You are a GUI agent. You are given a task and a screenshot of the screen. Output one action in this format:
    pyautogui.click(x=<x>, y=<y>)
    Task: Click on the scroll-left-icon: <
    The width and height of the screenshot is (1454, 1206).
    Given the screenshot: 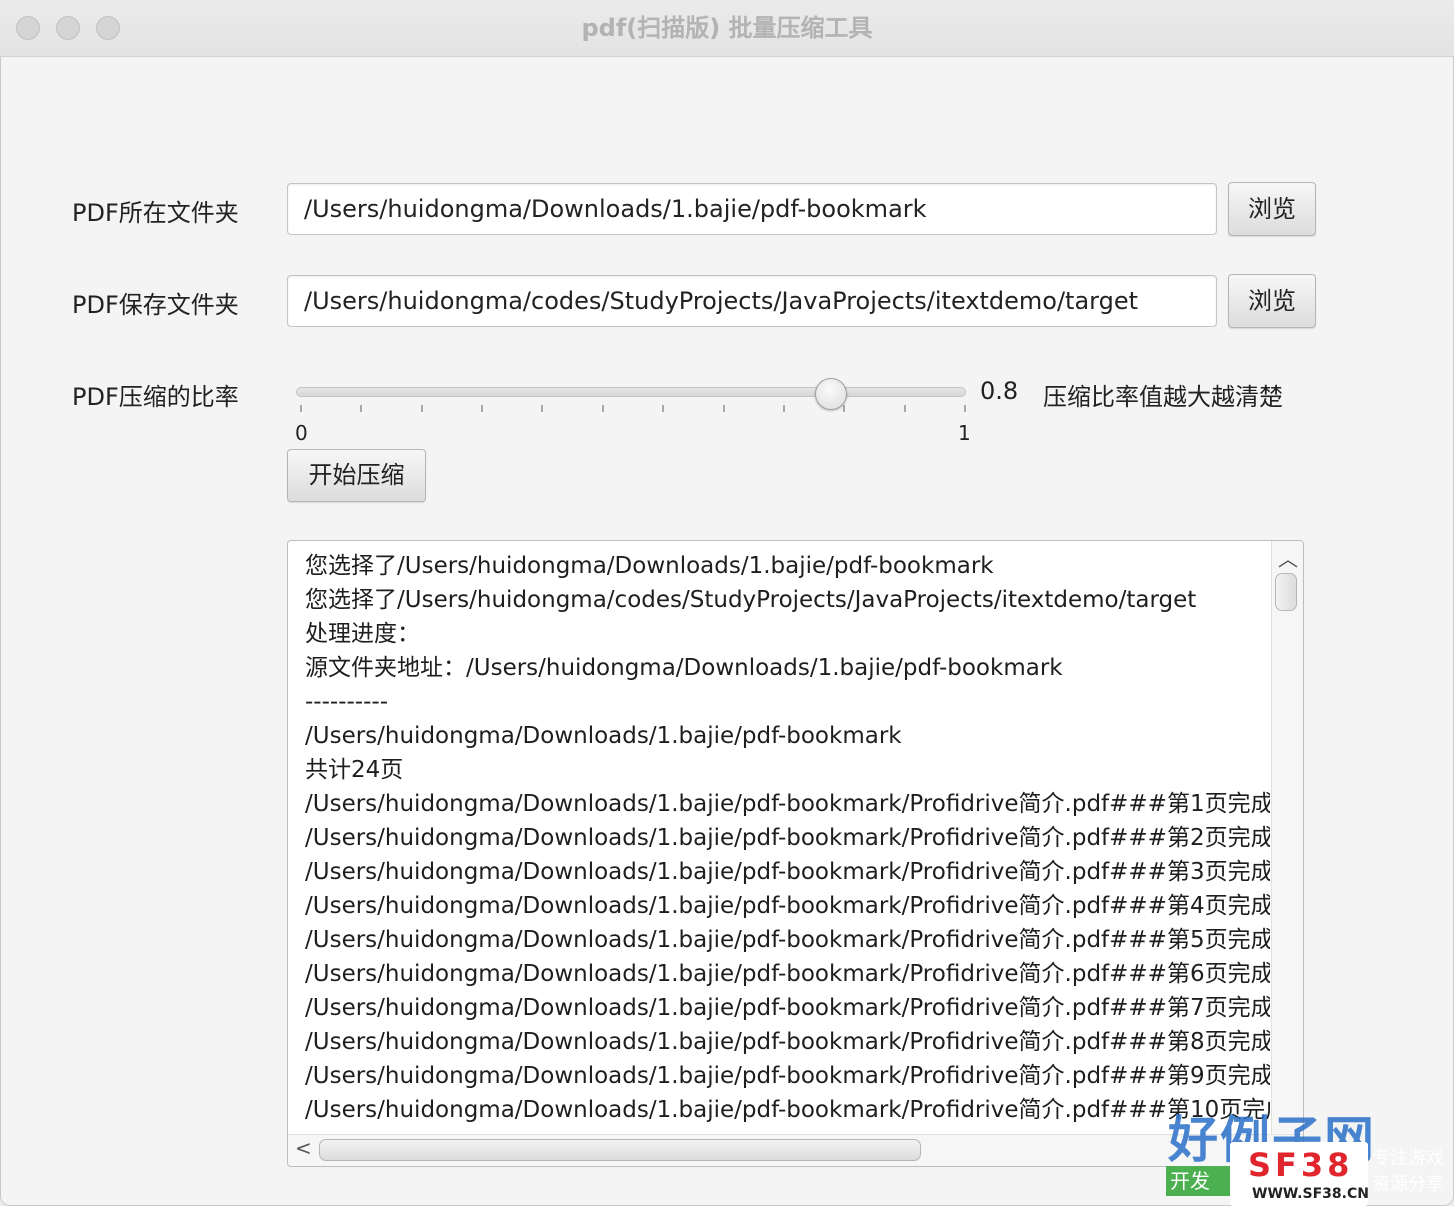 What is the action you would take?
    pyautogui.click(x=303, y=1148)
    